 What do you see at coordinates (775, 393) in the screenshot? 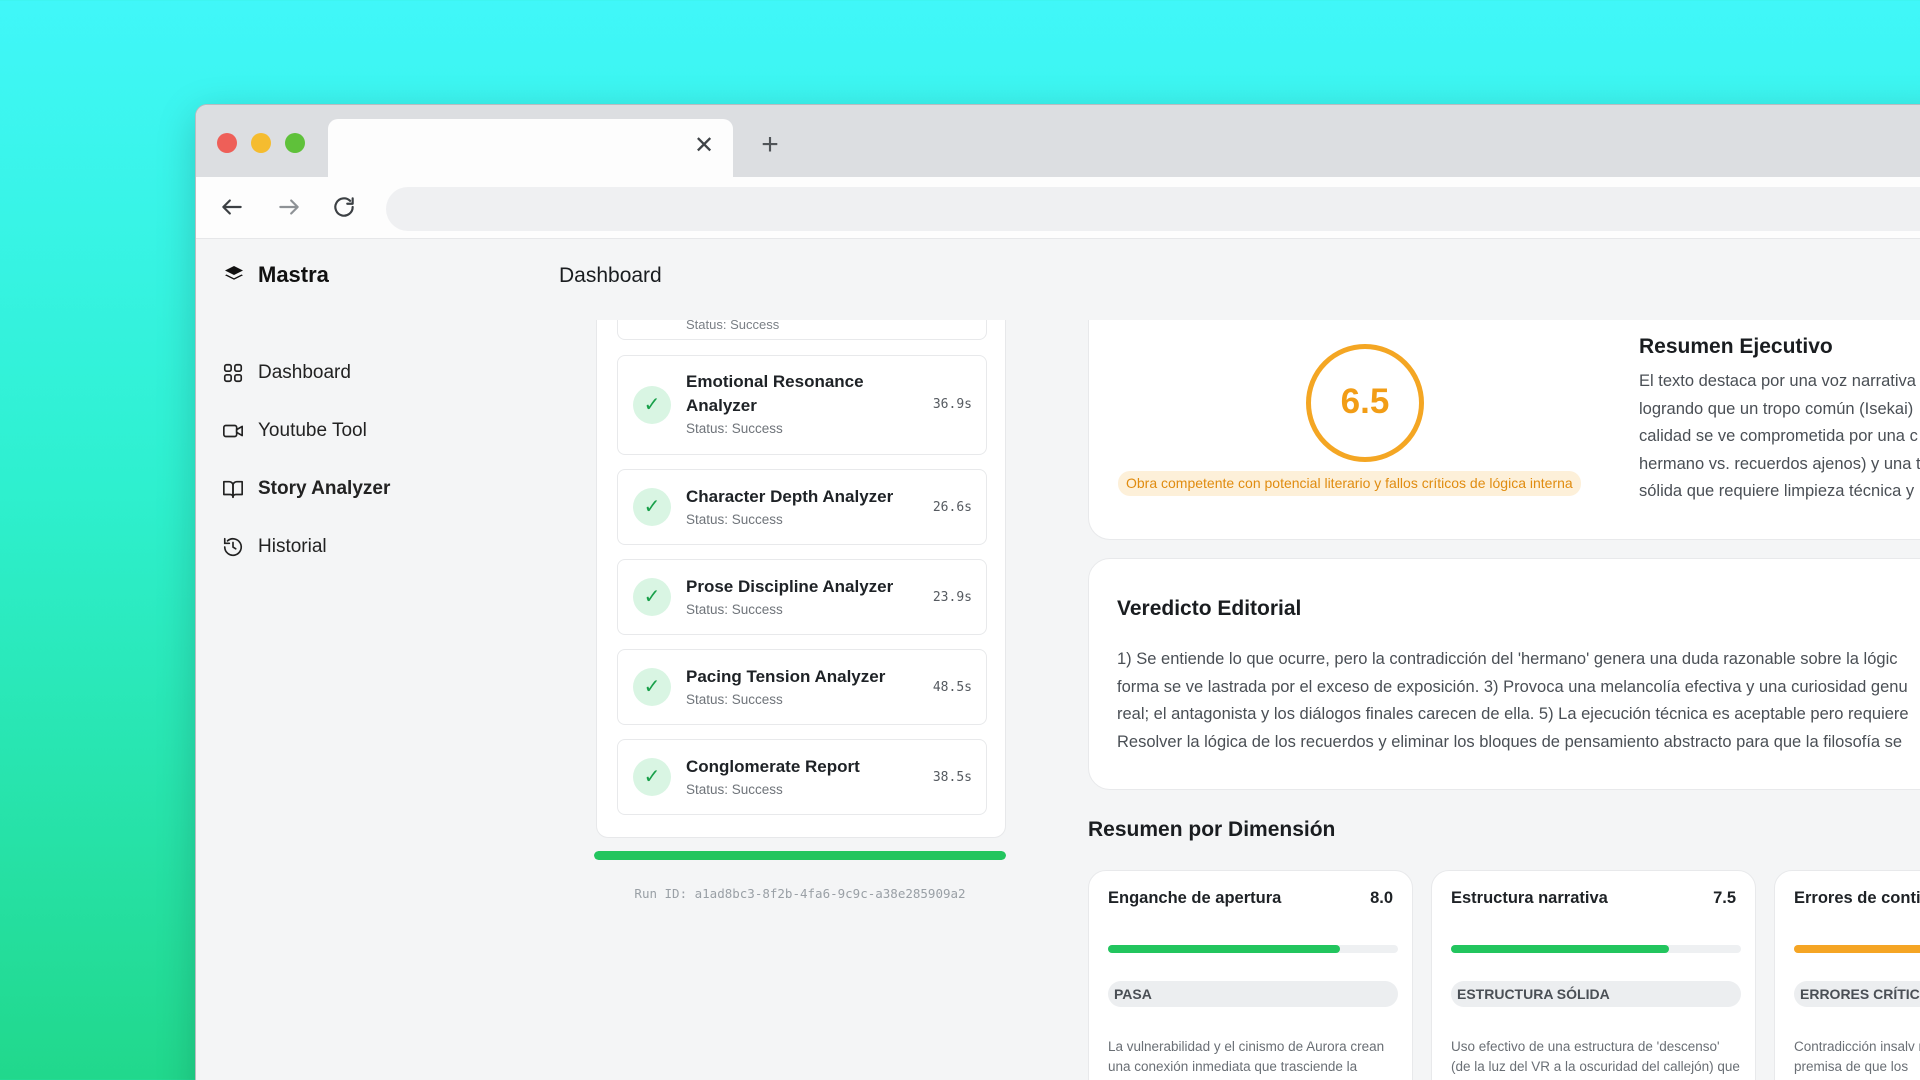
I see `step-name: Emotional Resonance Analyzer` at bounding box center [775, 393].